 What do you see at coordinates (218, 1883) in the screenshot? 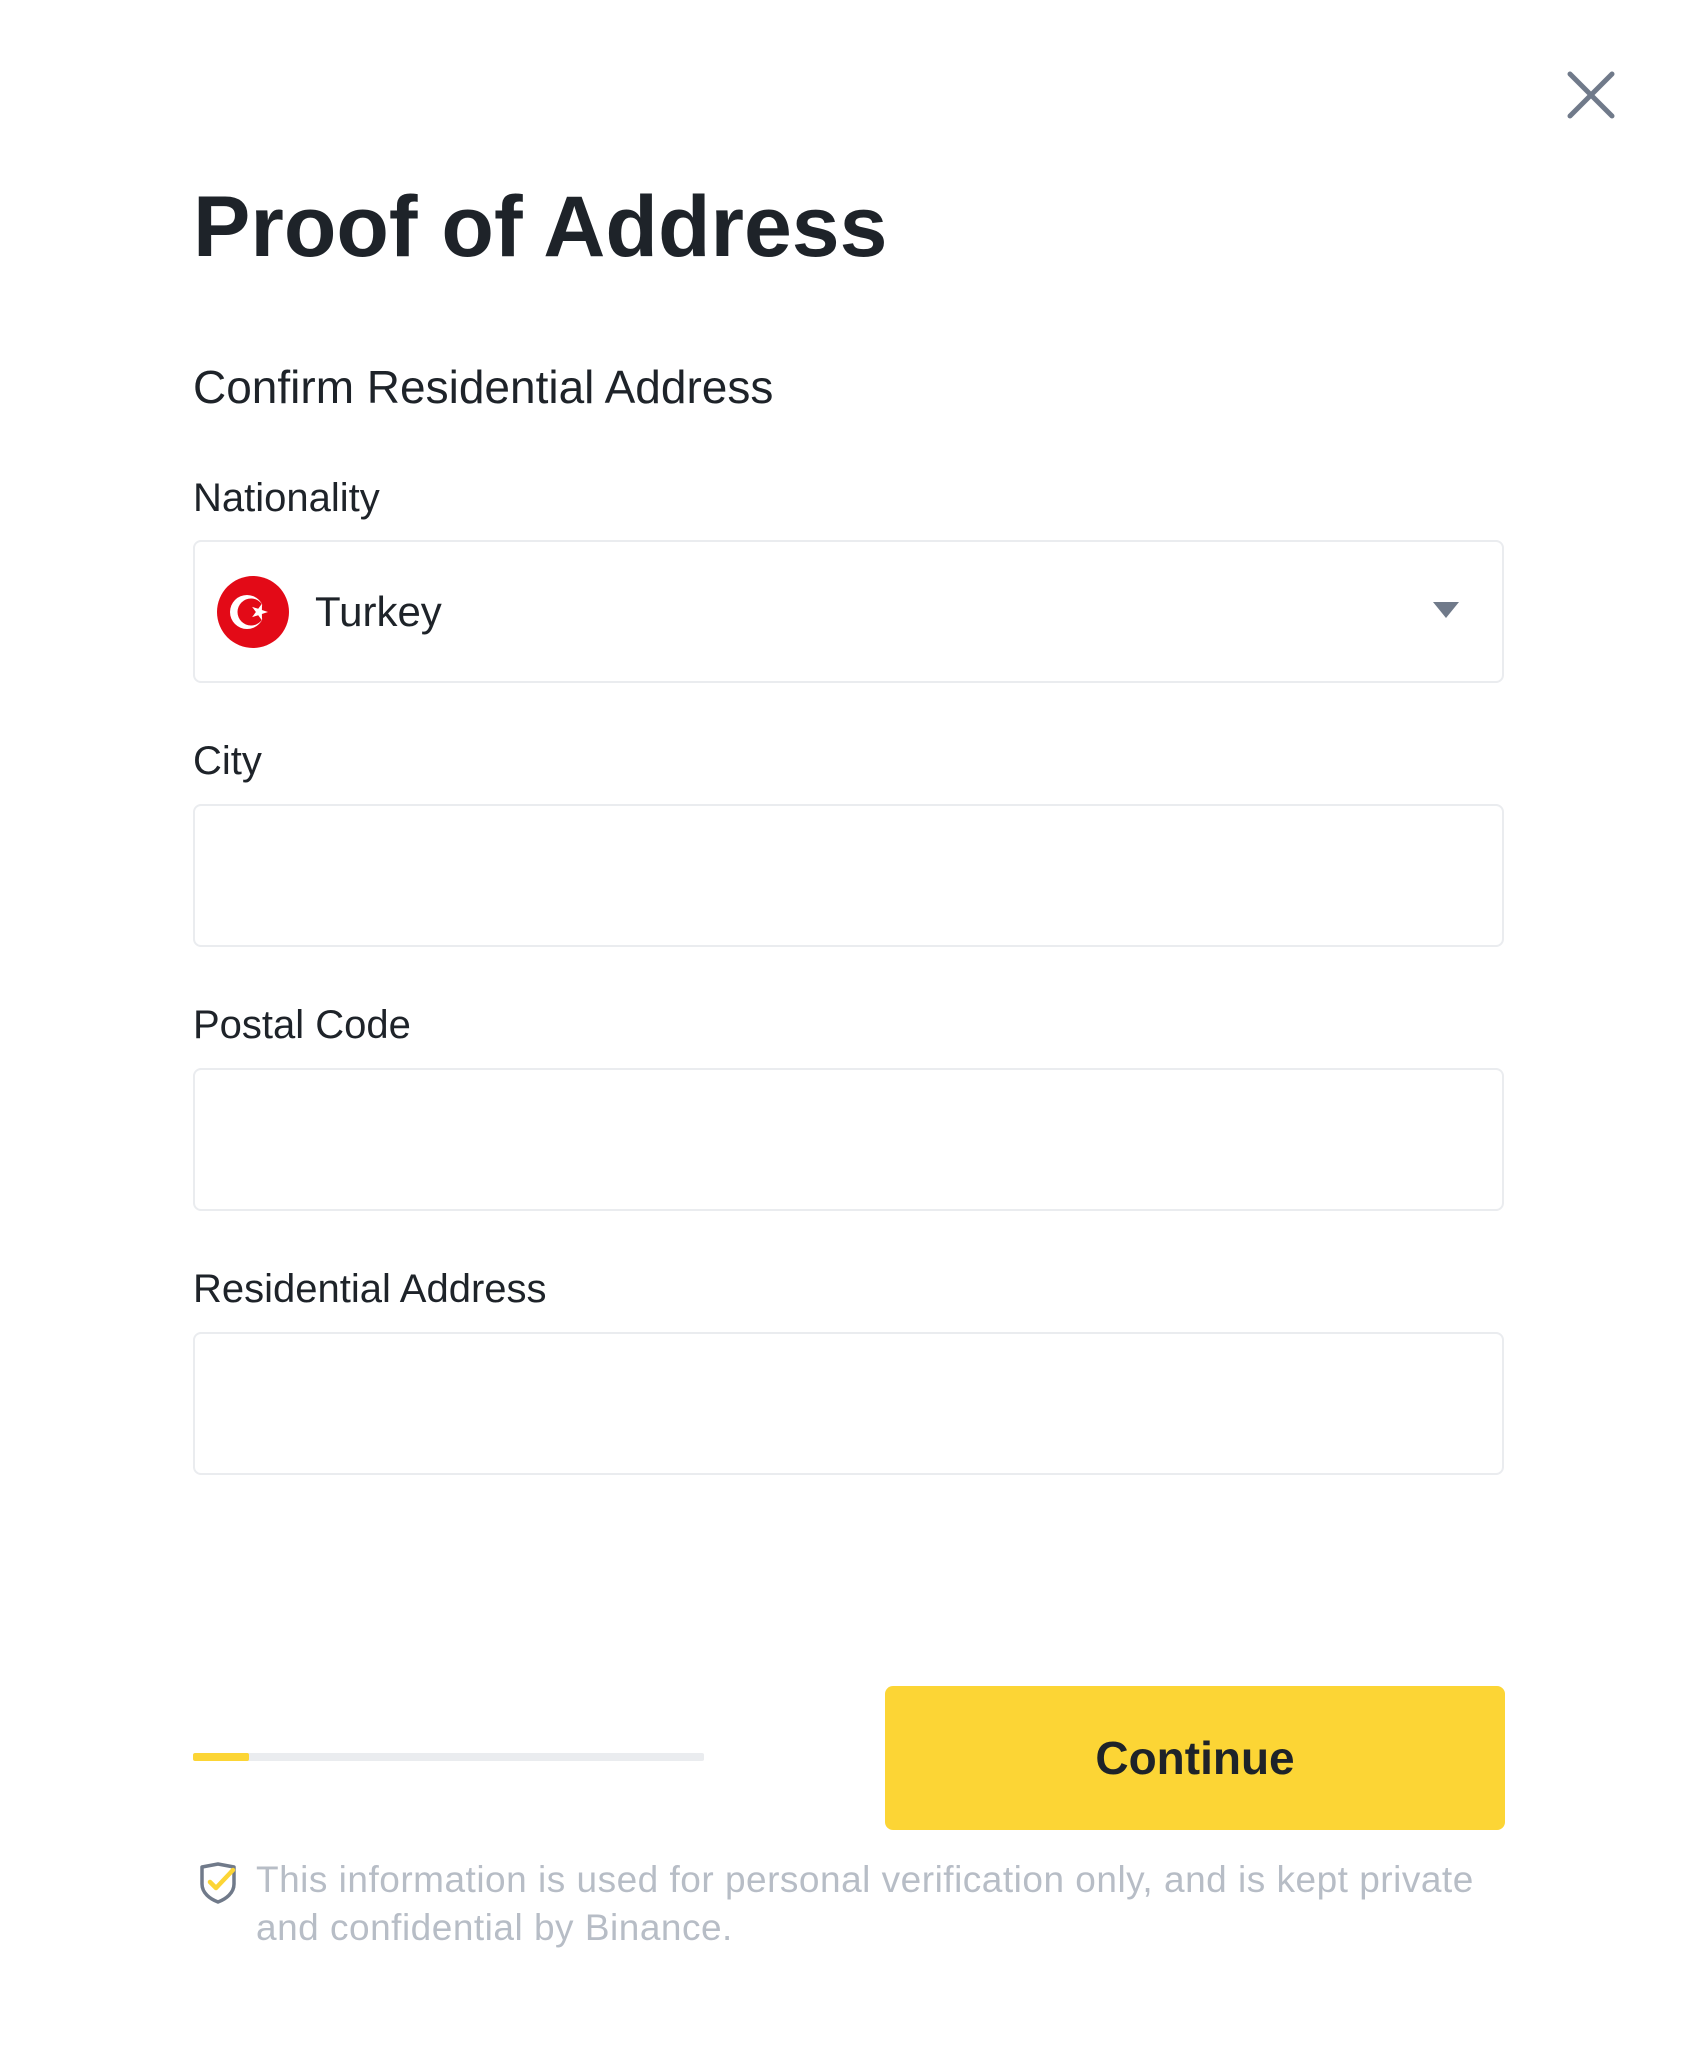
I see `shield-check-icon` at bounding box center [218, 1883].